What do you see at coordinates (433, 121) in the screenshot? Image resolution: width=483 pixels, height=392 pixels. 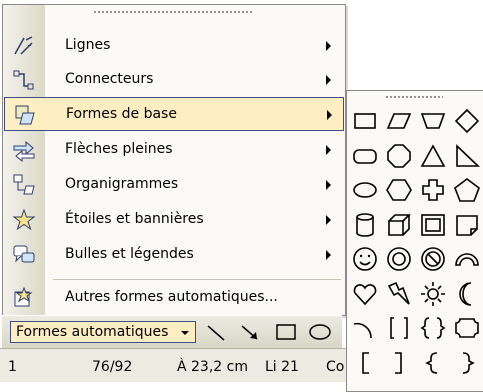 I see `trapezoid-icon` at bounding box center [433, 121].